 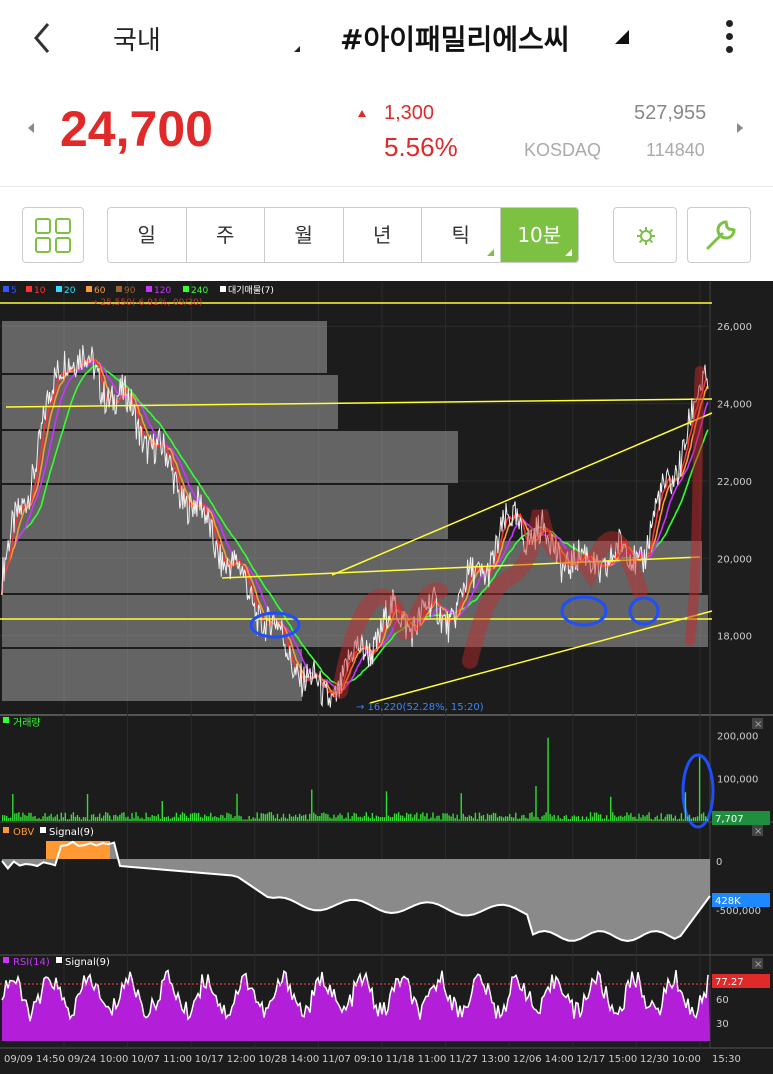 What do you see at coordinates (297, 49) in the screenshot?
I see `market-dropdown-icon` at bounding box center [297, 49].